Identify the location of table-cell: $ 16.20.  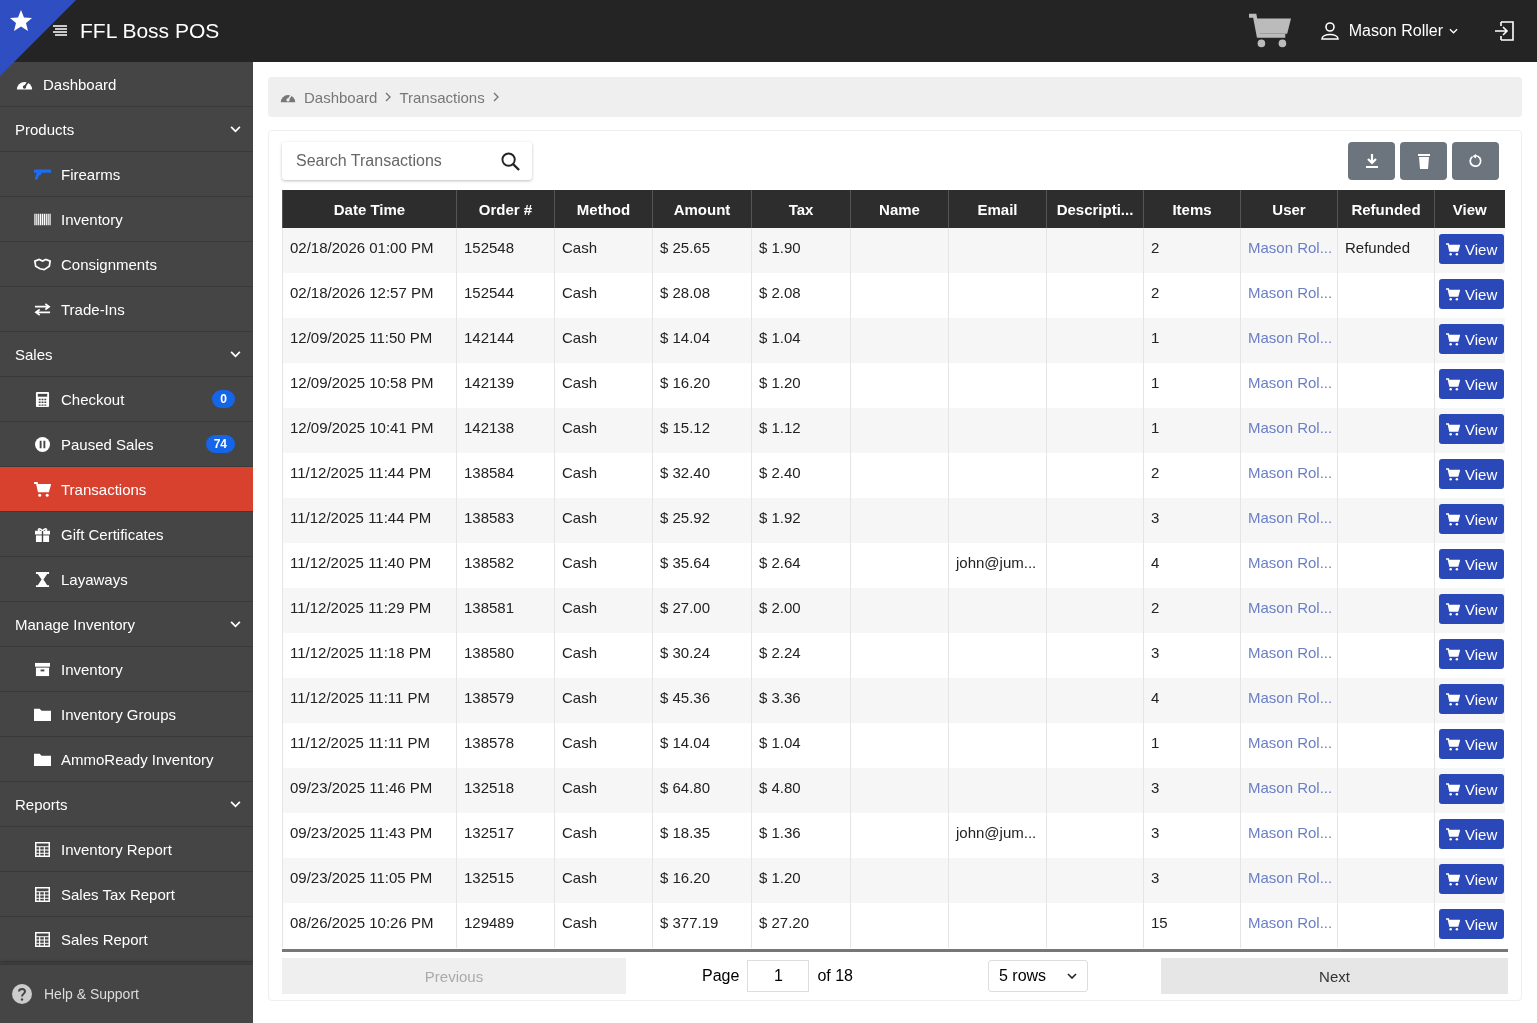
(702, 880).